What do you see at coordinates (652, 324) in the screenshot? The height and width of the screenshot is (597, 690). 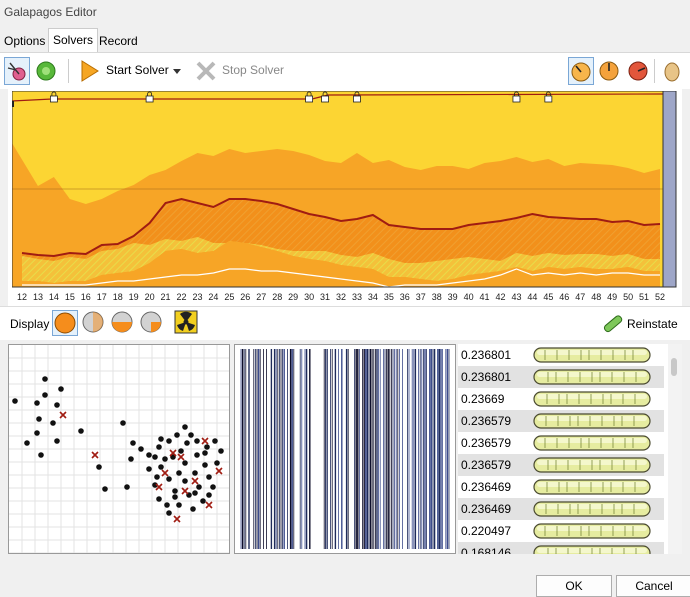 I see `reinstate-button: Reinstate` at bounding box center [652, 324].